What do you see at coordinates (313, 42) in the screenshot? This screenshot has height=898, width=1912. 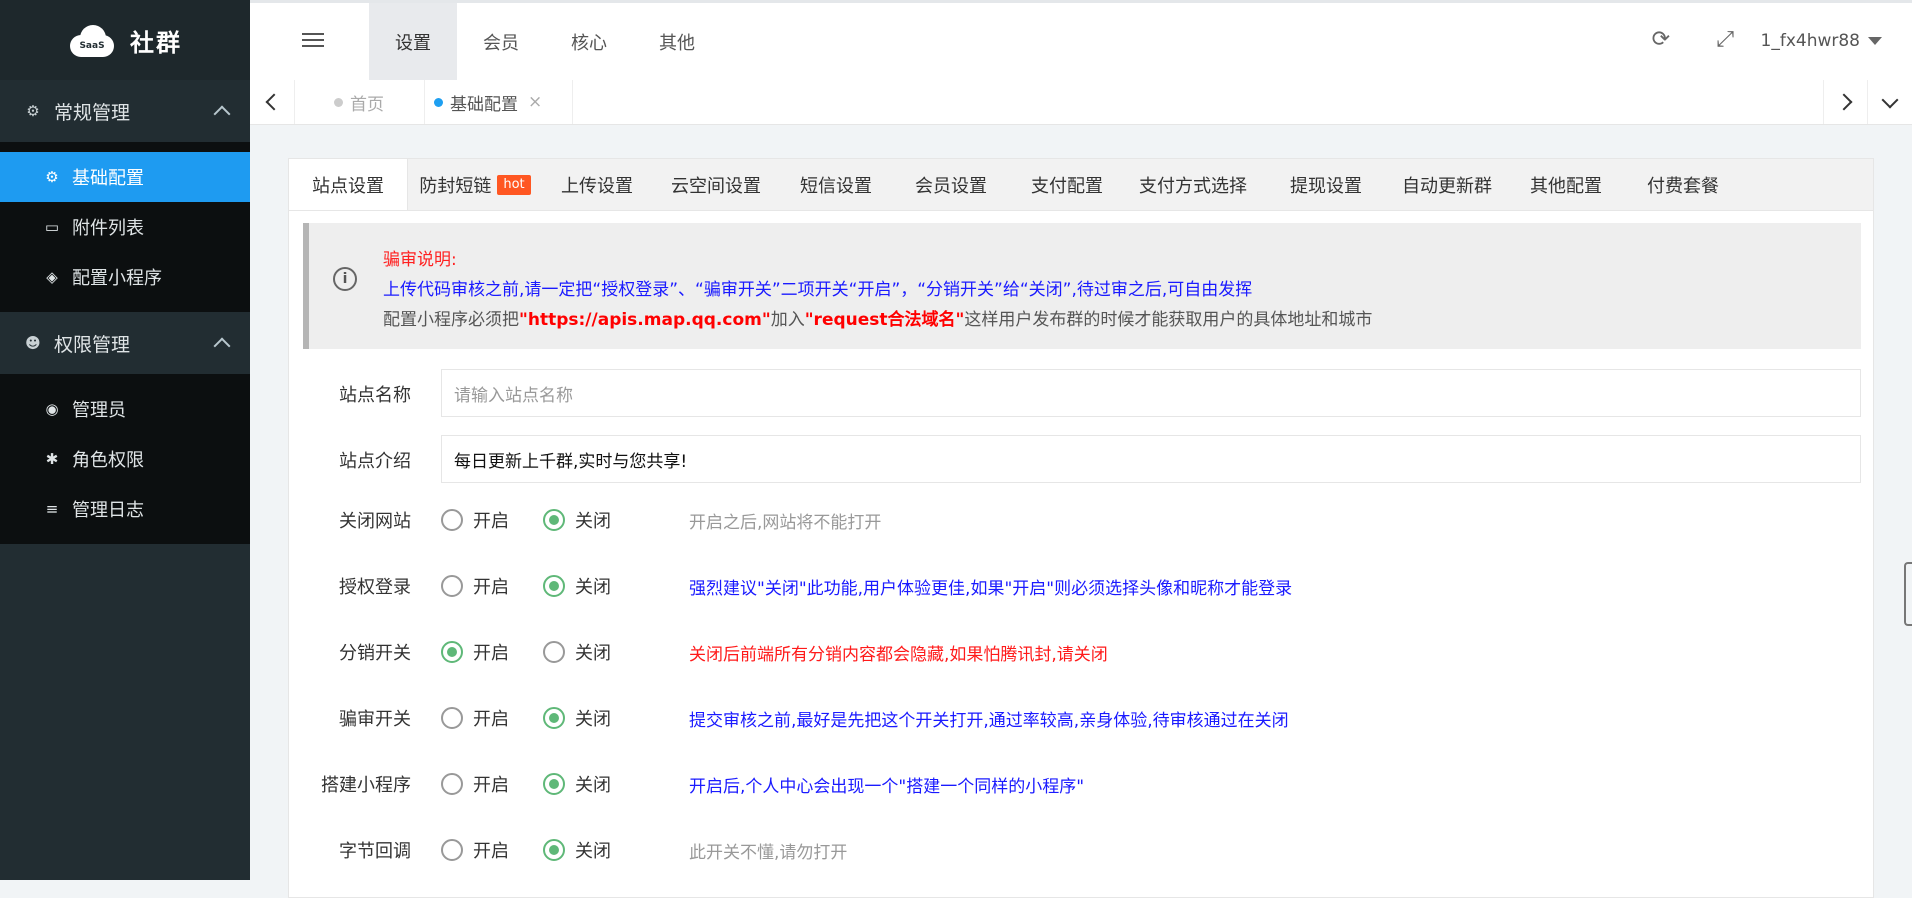 I see `menu-toggle-icon` at bounding box center [313, 42].